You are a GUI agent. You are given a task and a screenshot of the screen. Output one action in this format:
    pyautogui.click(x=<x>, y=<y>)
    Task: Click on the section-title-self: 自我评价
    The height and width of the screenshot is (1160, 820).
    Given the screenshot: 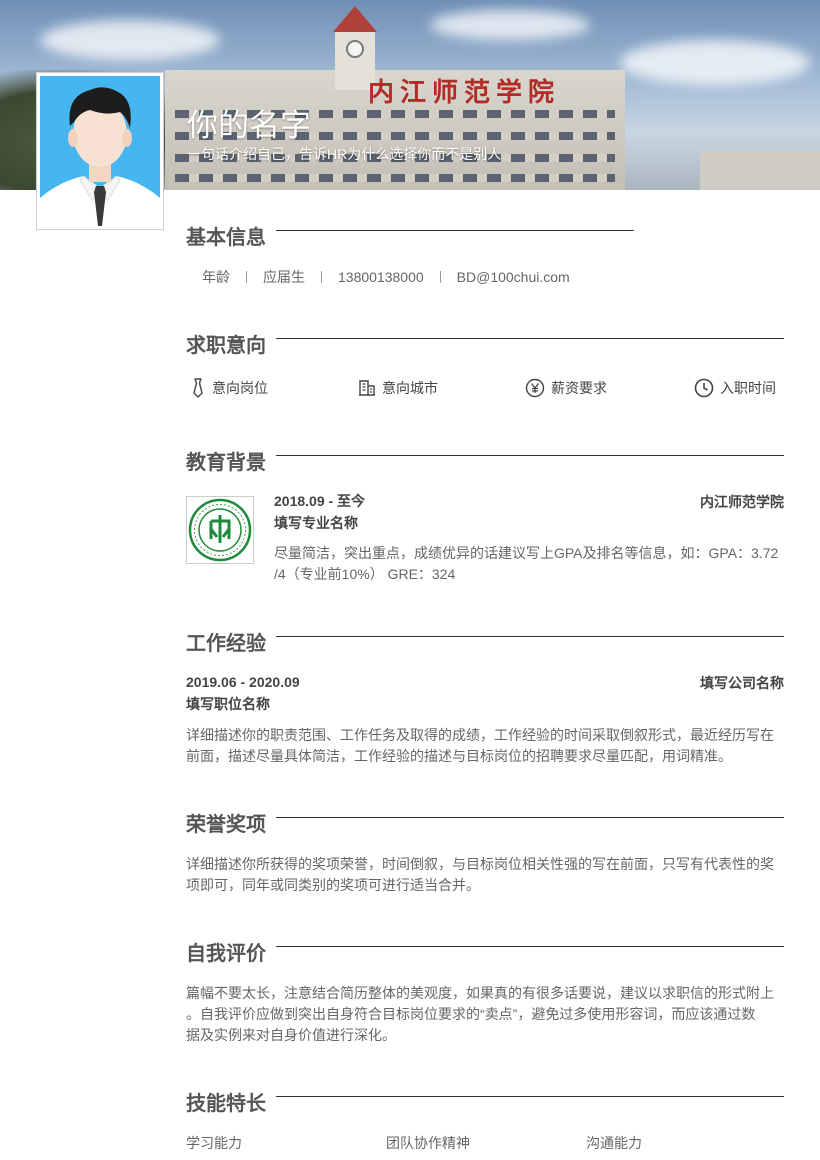 What is the action you would take?
    pyautogui.click(x=226, y=954)
    